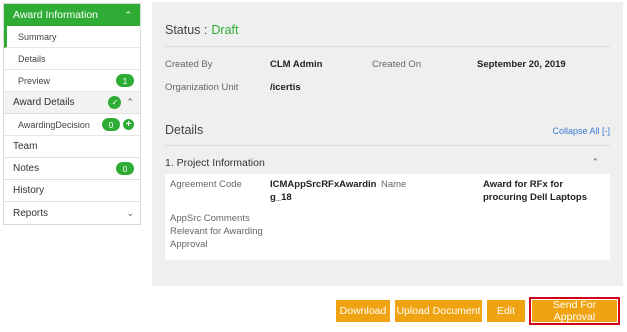  Describe the element at coordinates (72, 37) in the screenshot. I see `sidebar-subitem-summary: Summary` at that location.